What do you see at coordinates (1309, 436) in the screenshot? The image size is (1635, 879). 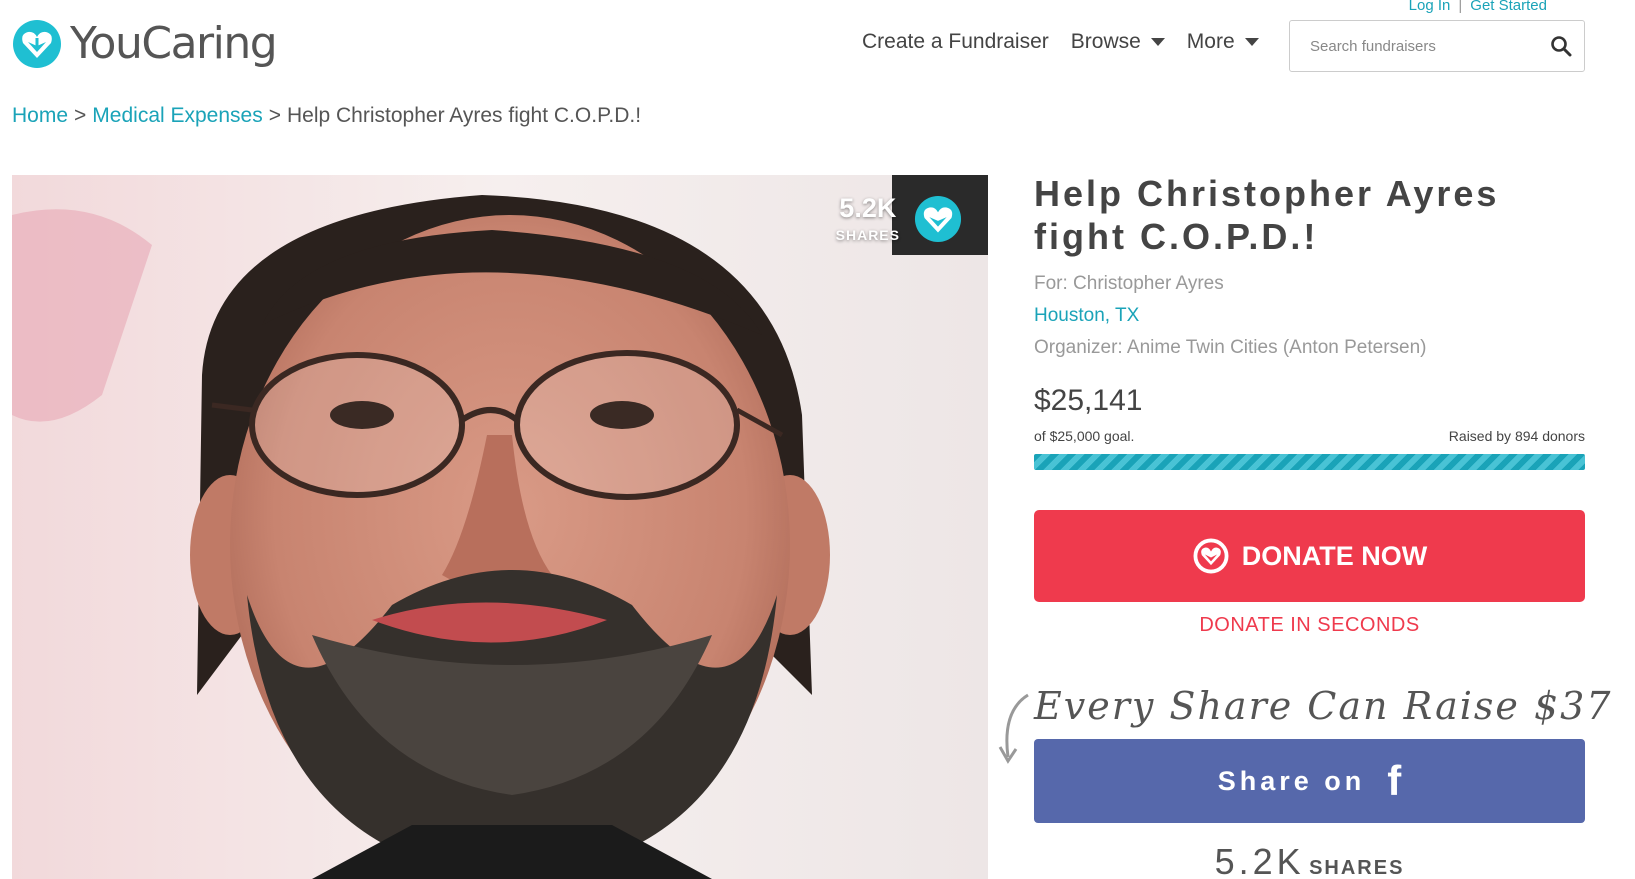 I see `goal-row: of $25,000 goal. Raised by 894 donors` at bounding box center [1309, 436].